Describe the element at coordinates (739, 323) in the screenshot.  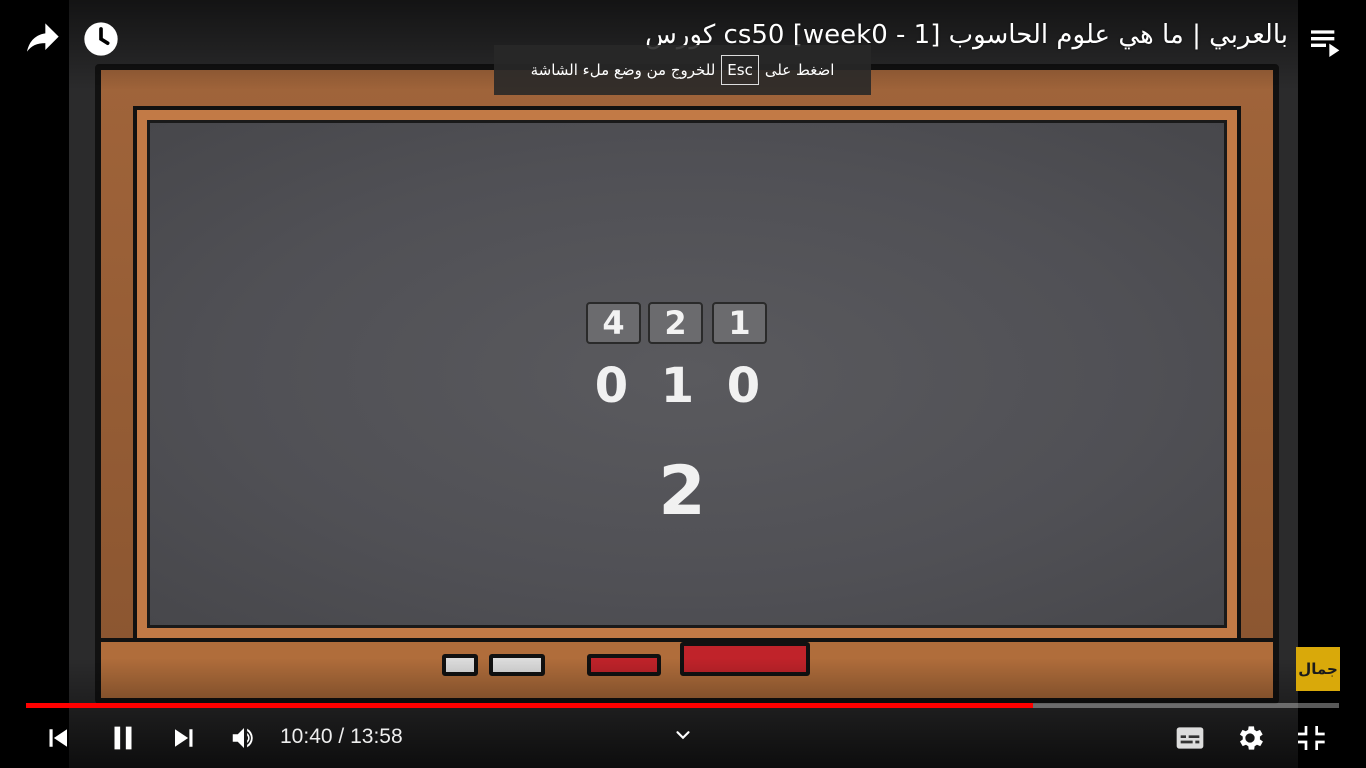
I see `place-value-box: 1` at that location.